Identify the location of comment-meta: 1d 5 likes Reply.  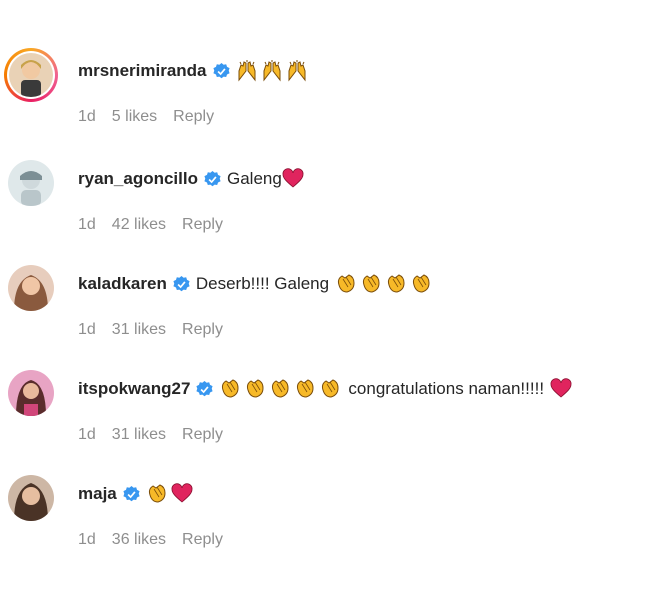
(154, 117).